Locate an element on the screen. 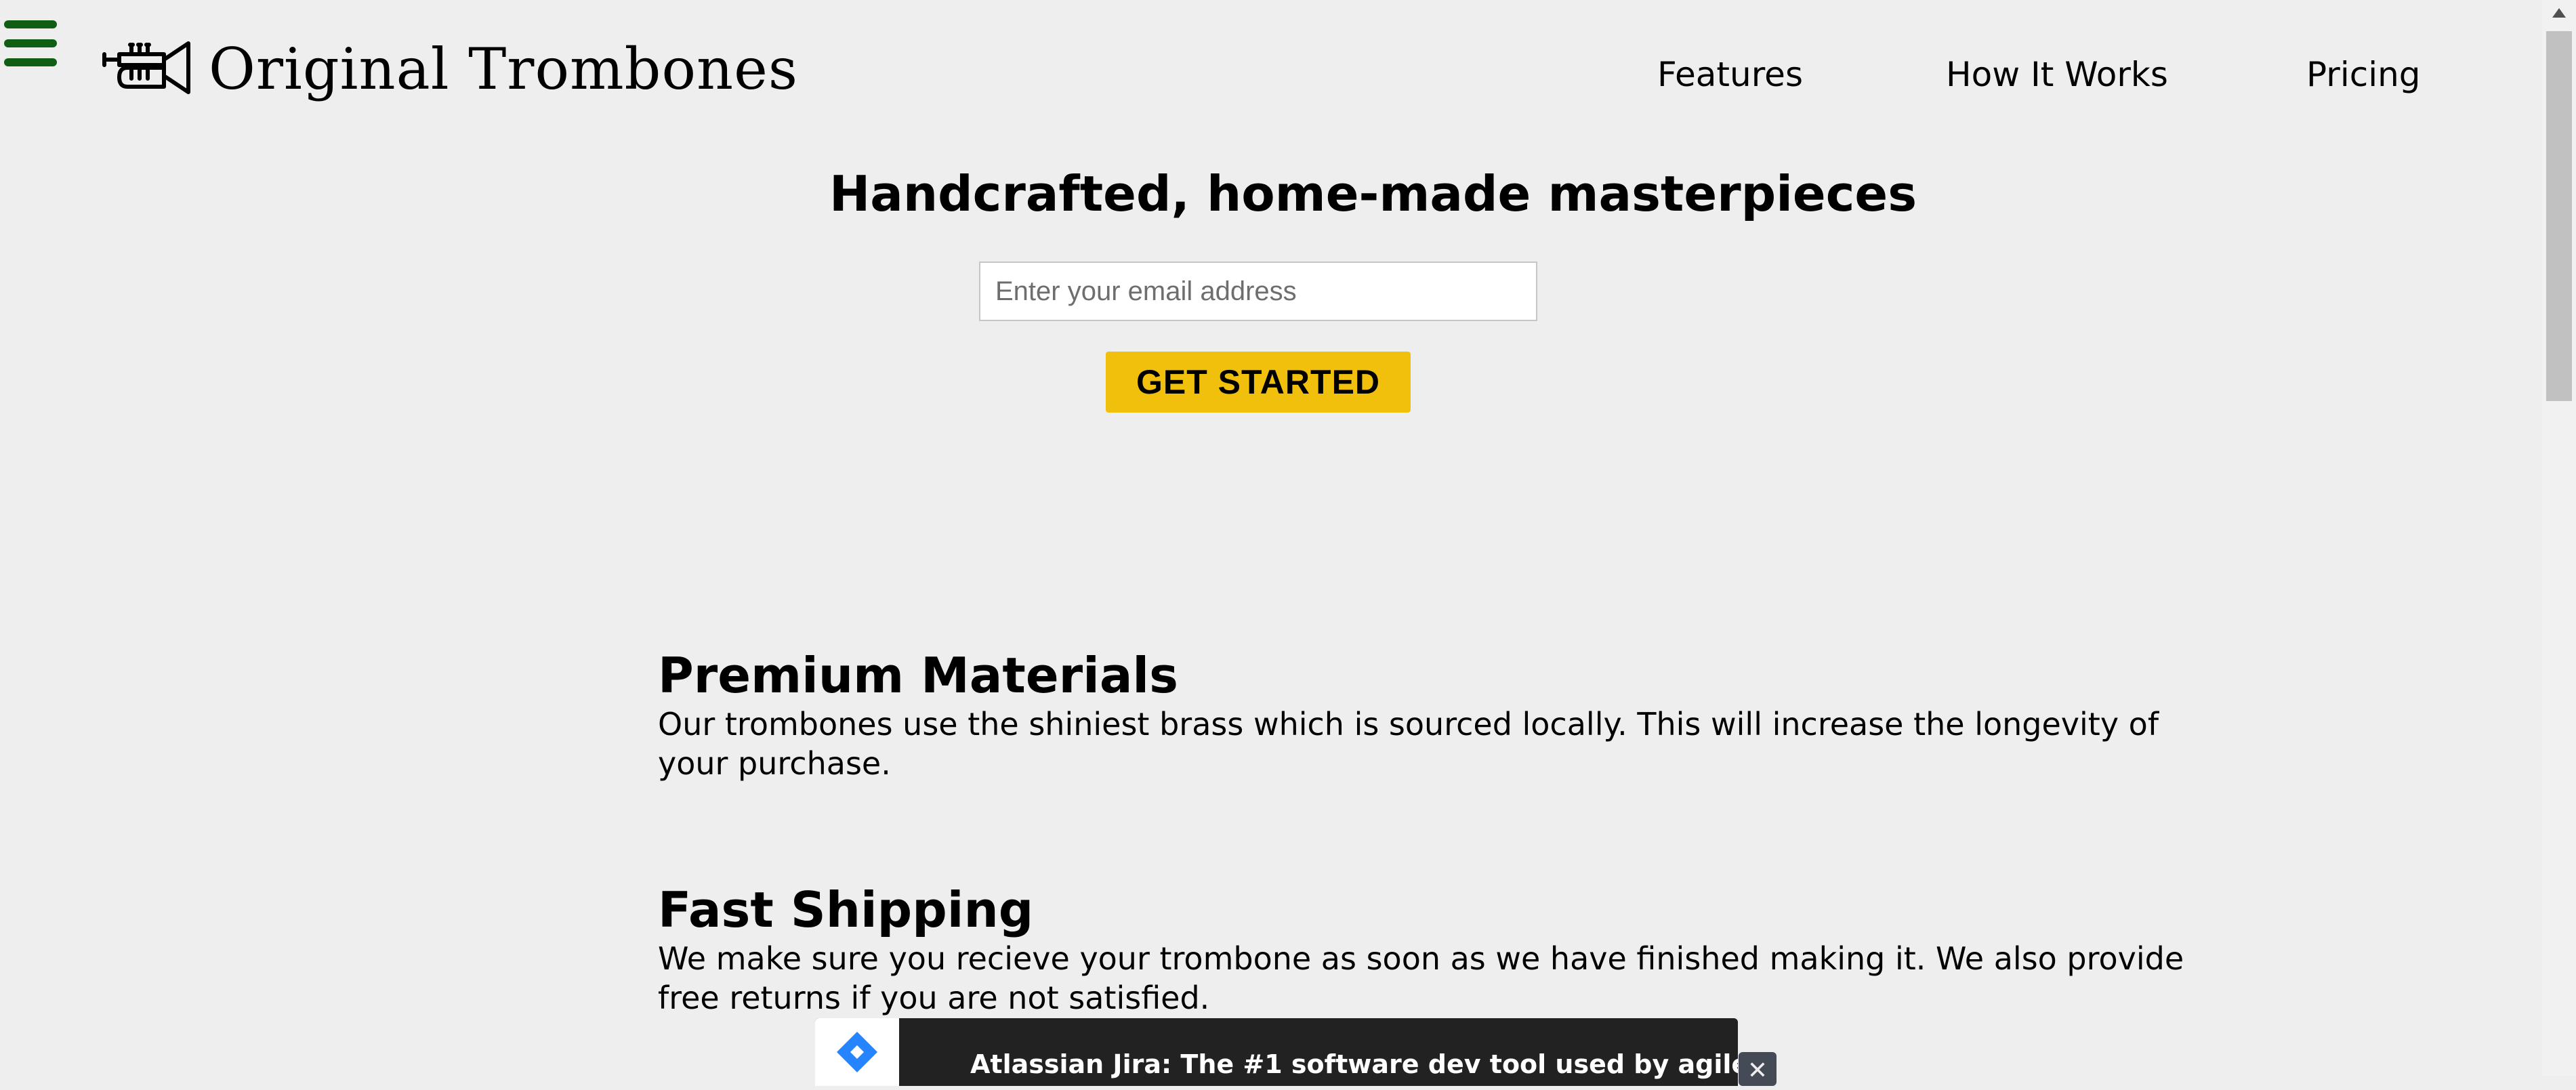  close-icon: ✕ is located at coordinates (1758, 1069).